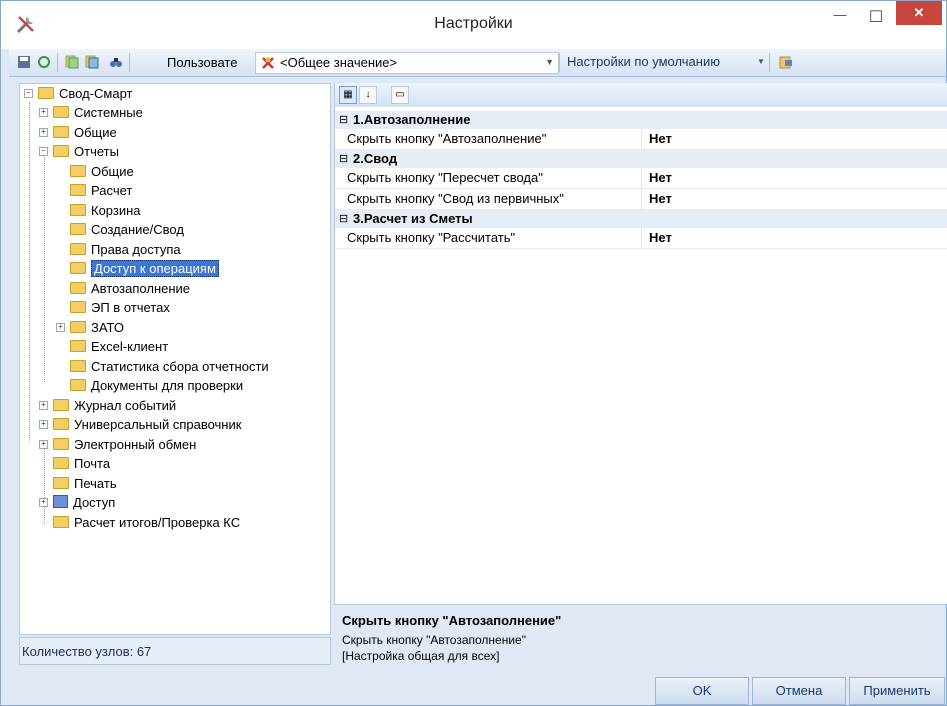 Image resolution: width=947 pixels, height=706 pixels. What do you see at coordinates (641, 120) in the screenshot?
I see `category-row: ⊟ 1.Автозаполнение` at bounding box center [641, 120].